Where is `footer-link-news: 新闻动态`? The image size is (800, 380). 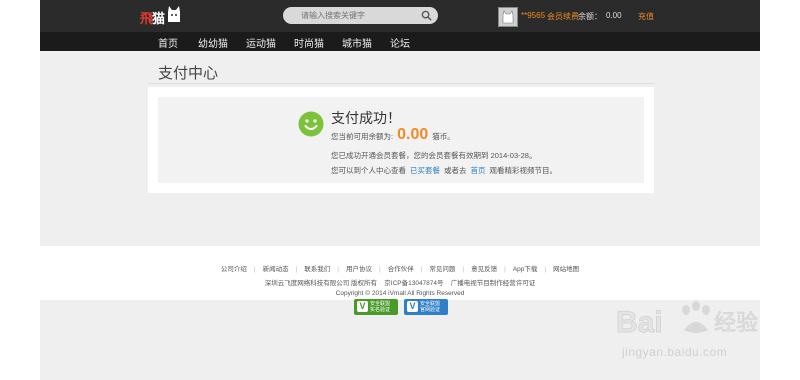 footer-link-news: 新闻动态 is located at coordinates (276, 269).